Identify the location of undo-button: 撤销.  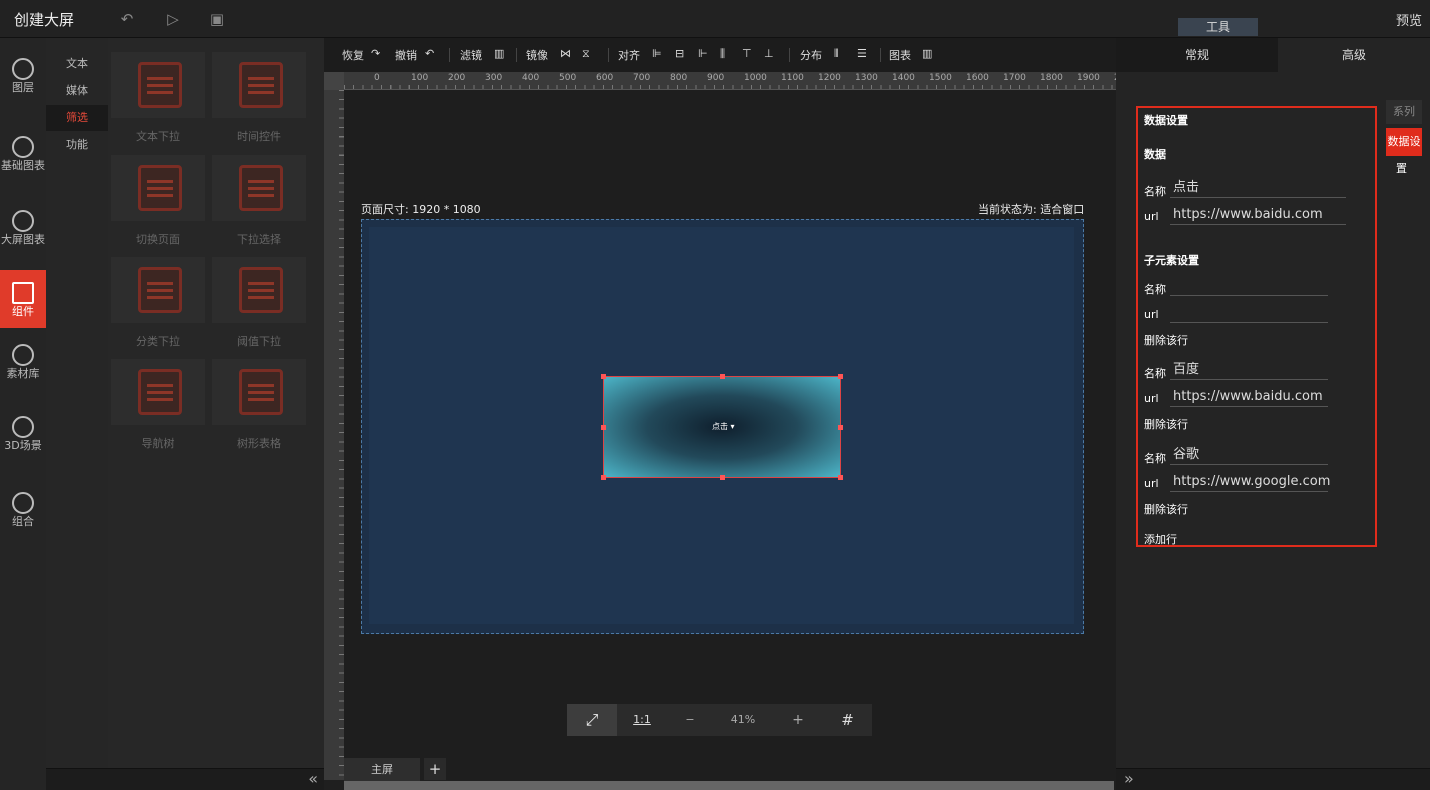
(406, 55).